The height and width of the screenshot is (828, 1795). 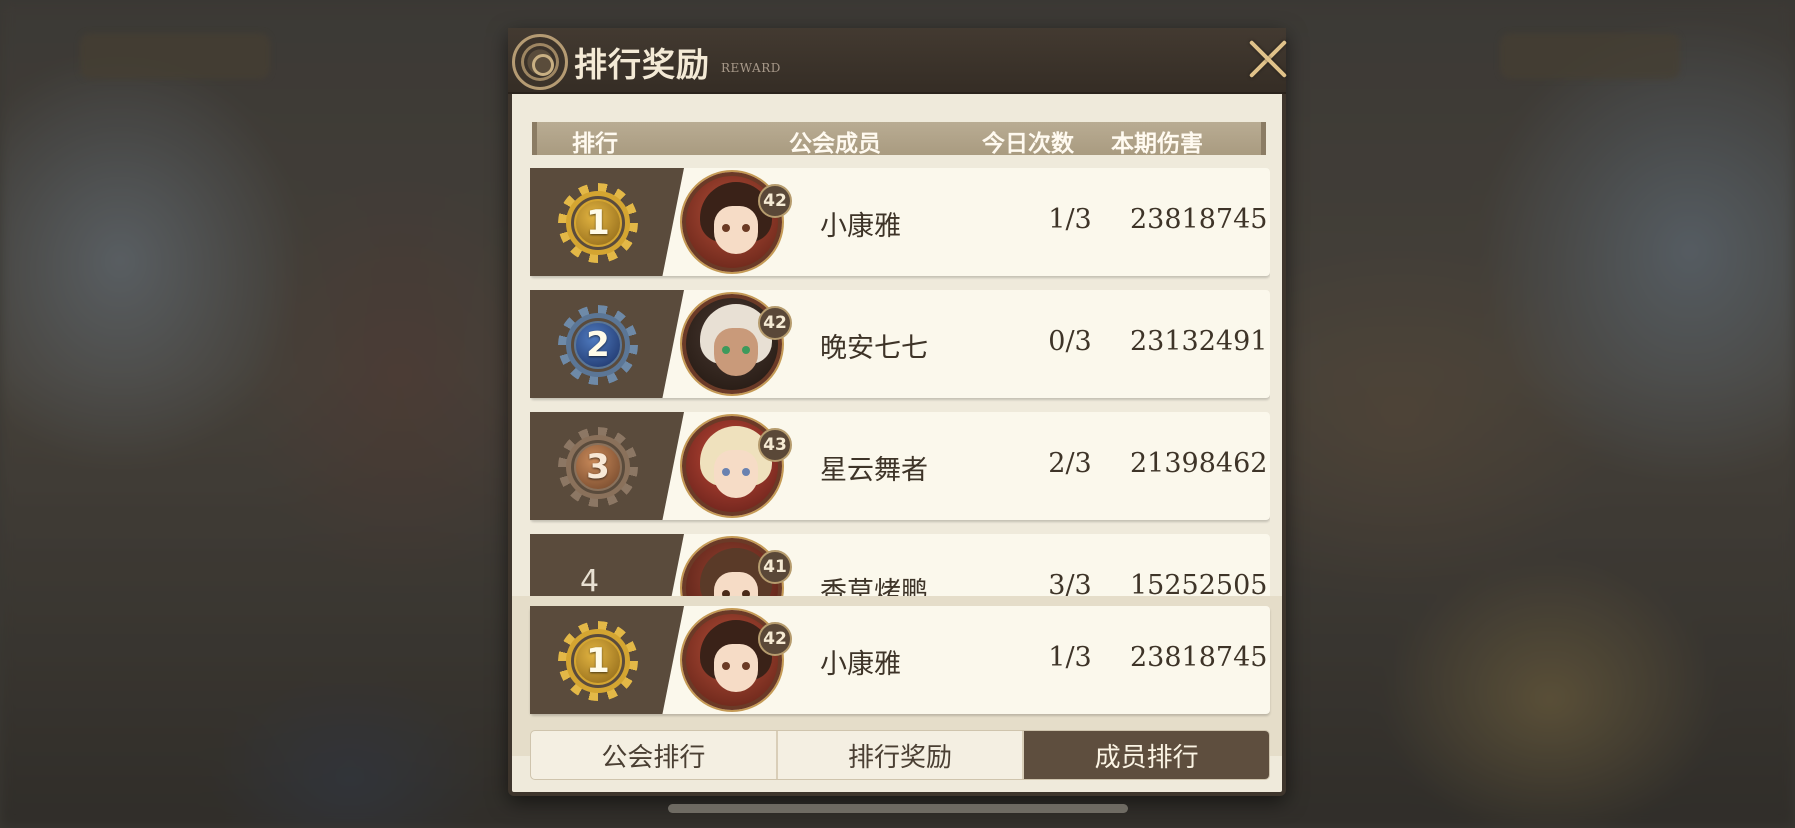 I want to click on home-indicator, so click(x=898, y=808).